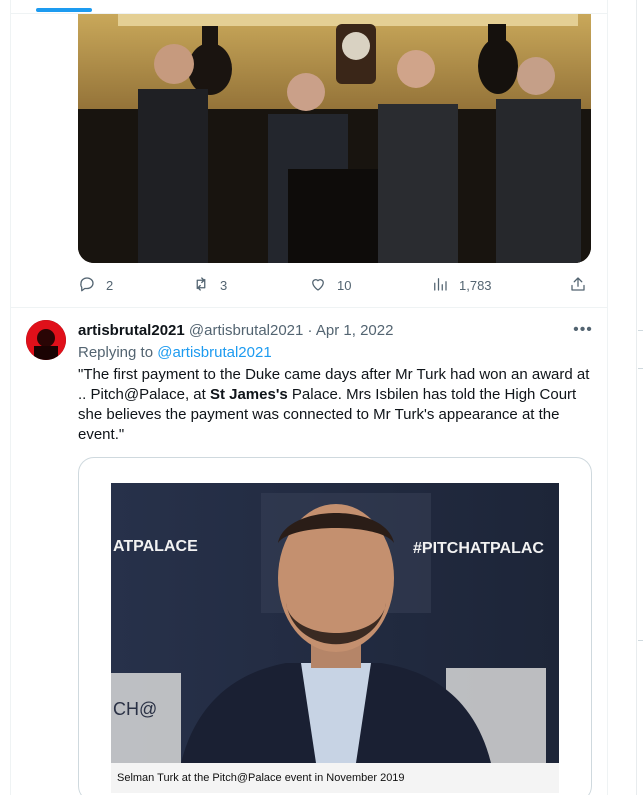 Image resolution: width=643 pixels, height=795 pixels. I want to click on views-icon, so click(440, 285).